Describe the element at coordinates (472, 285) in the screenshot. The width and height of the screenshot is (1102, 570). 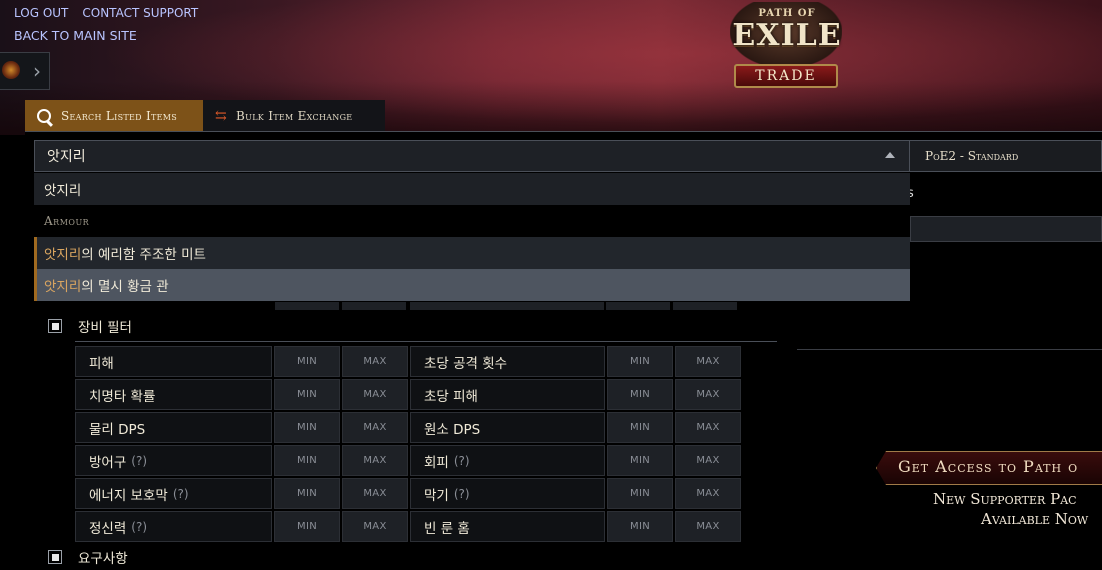
I see `suggestion-item-highlighted: 앗지리 의 멸시 황금 관` at that location.